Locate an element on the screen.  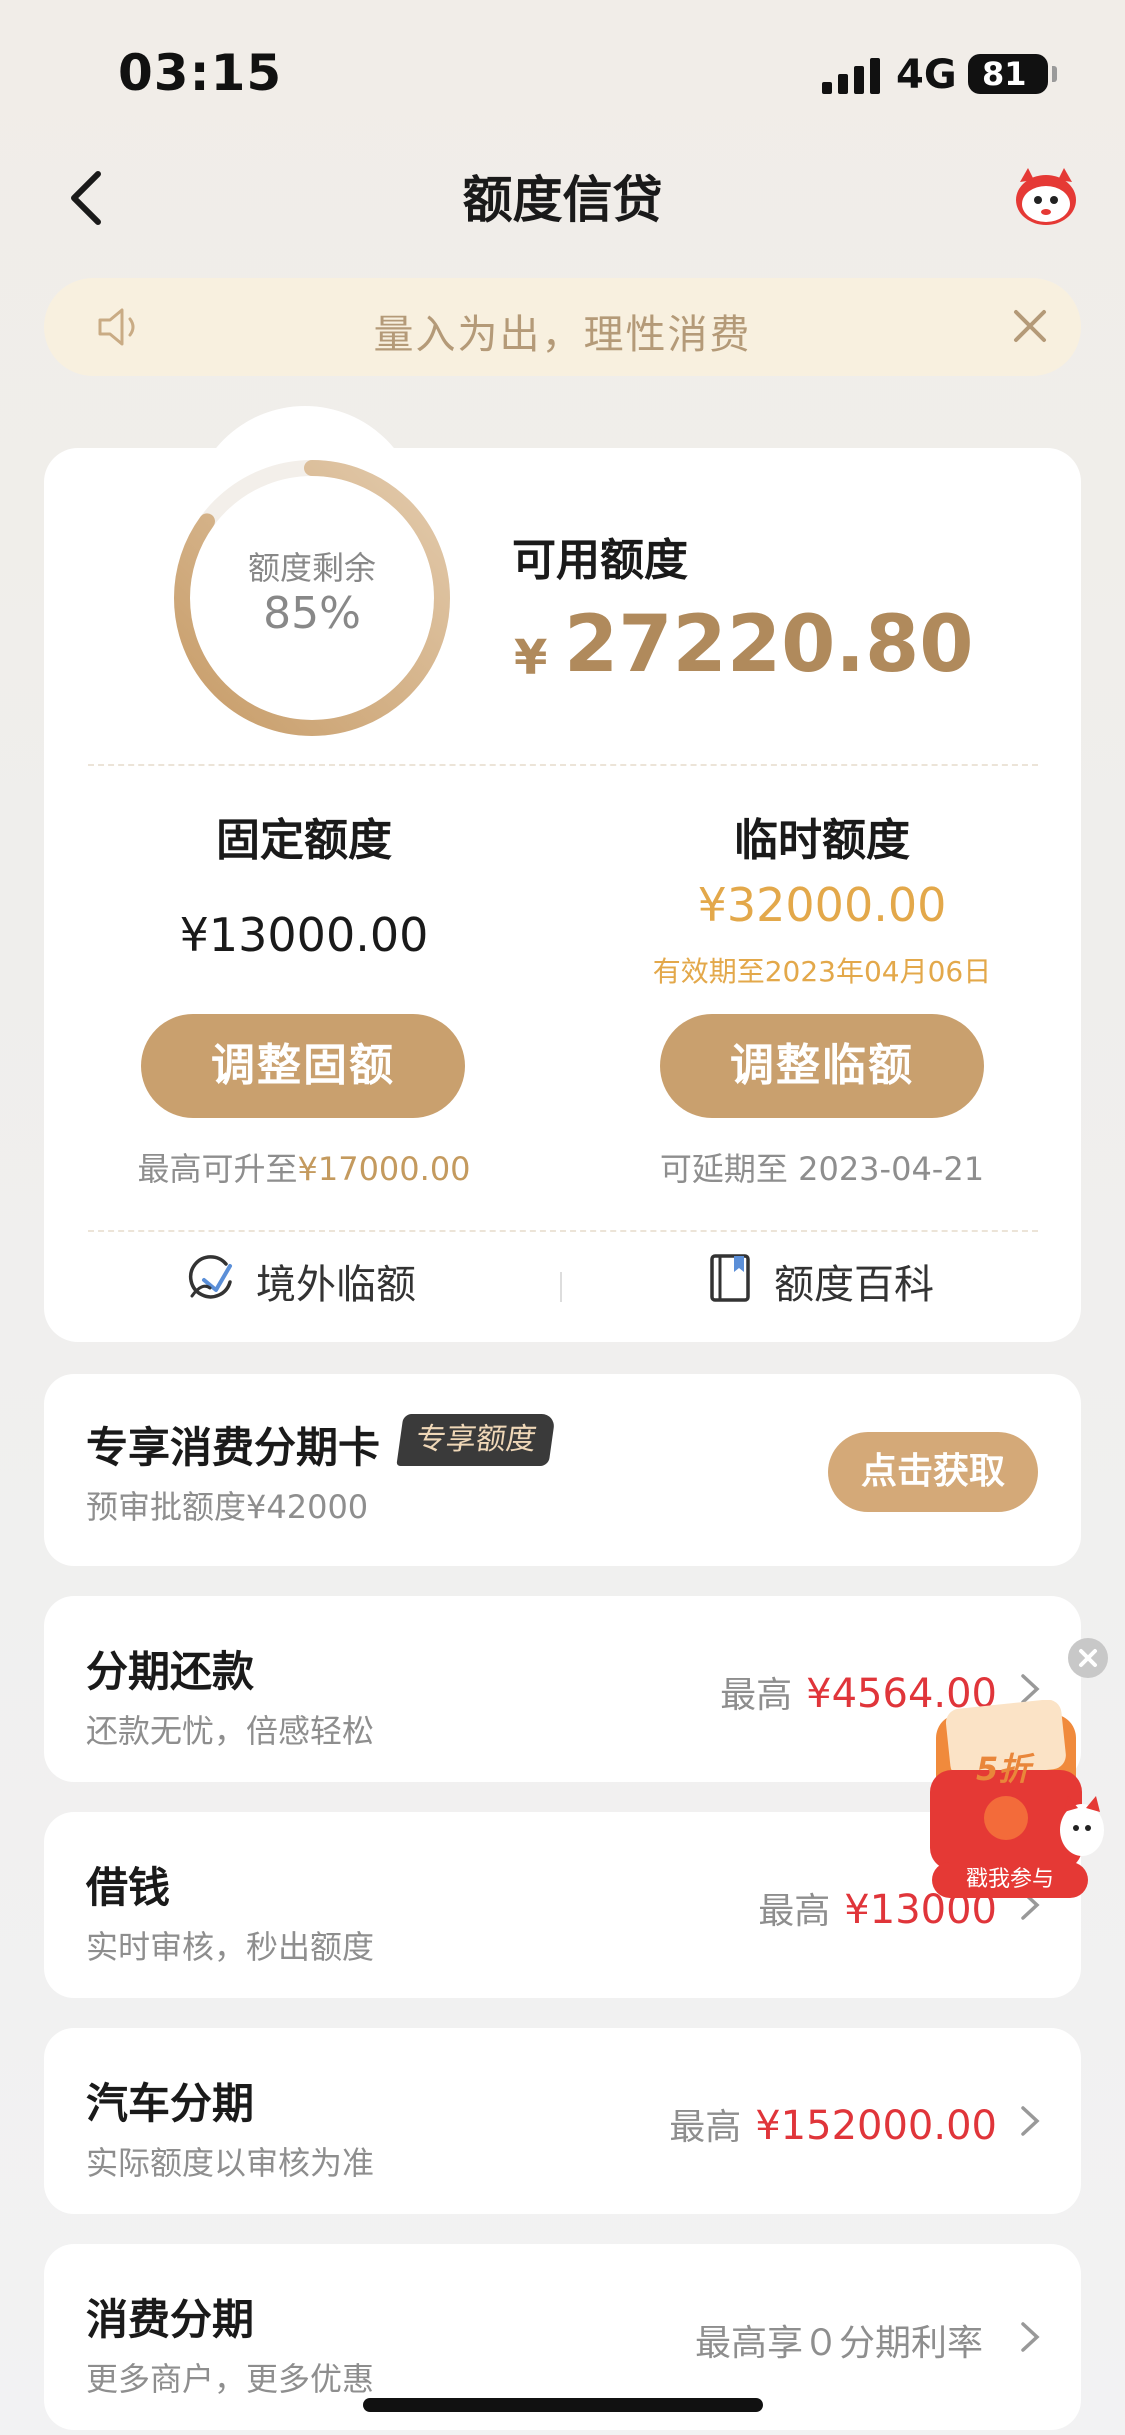
exclusive-badge: 专享额度 is located at coordinates (476, 1440).